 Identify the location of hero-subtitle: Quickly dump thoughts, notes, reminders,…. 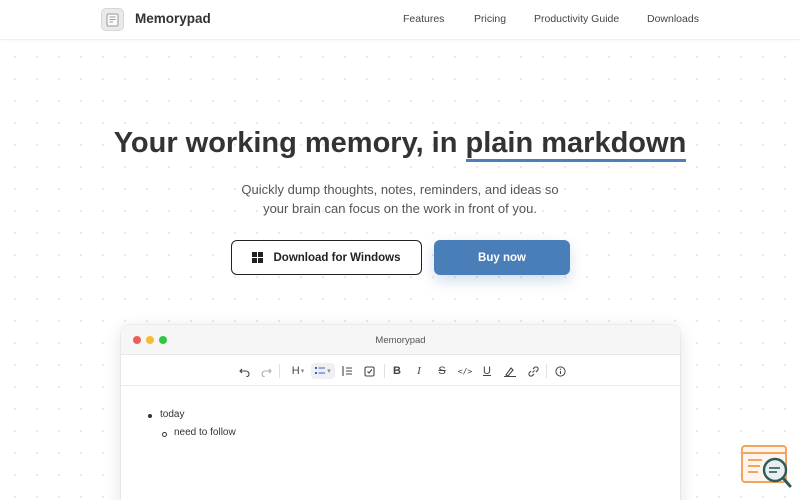
(400, 199).